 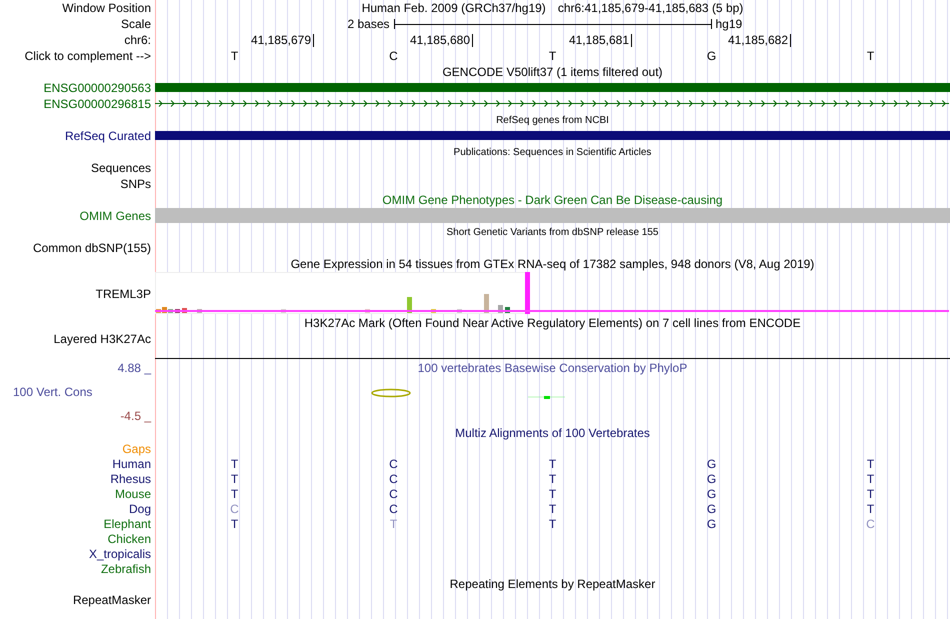 I want to click on track-label: SNPs, so click(x=135, y=184).